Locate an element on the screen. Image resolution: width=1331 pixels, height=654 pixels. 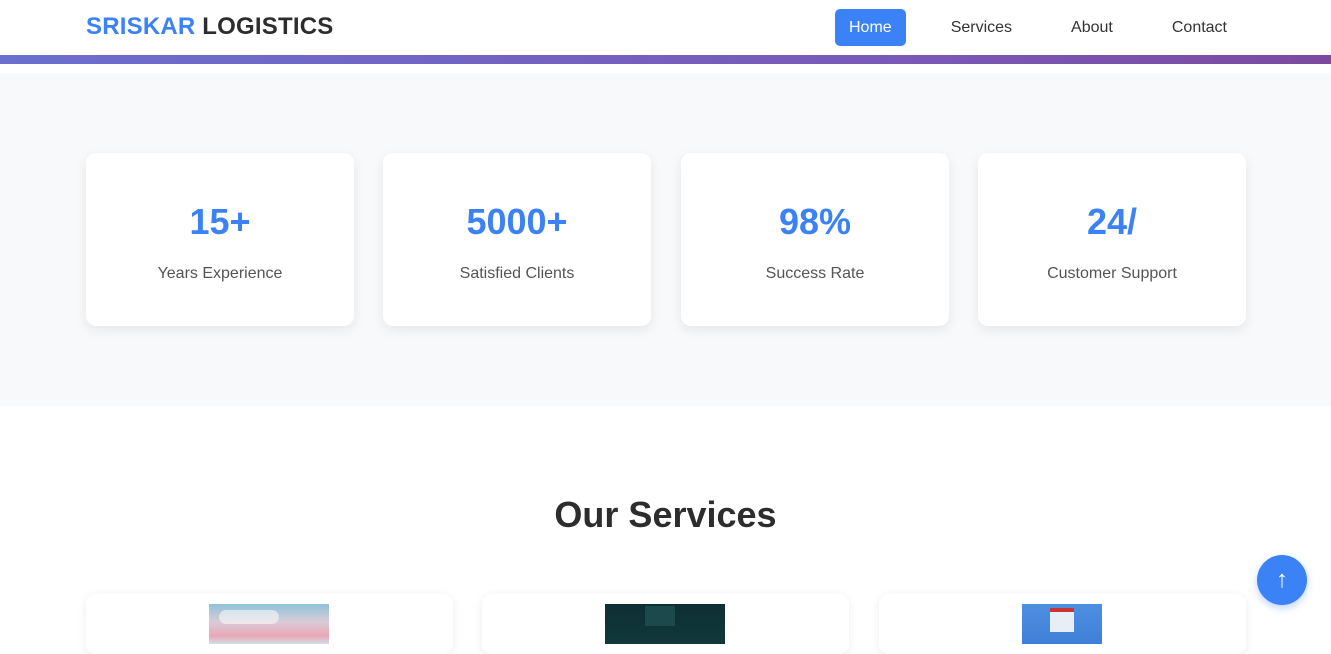
stat-card-experience: 15+ Years Experience is located at coordinates (220, 239).